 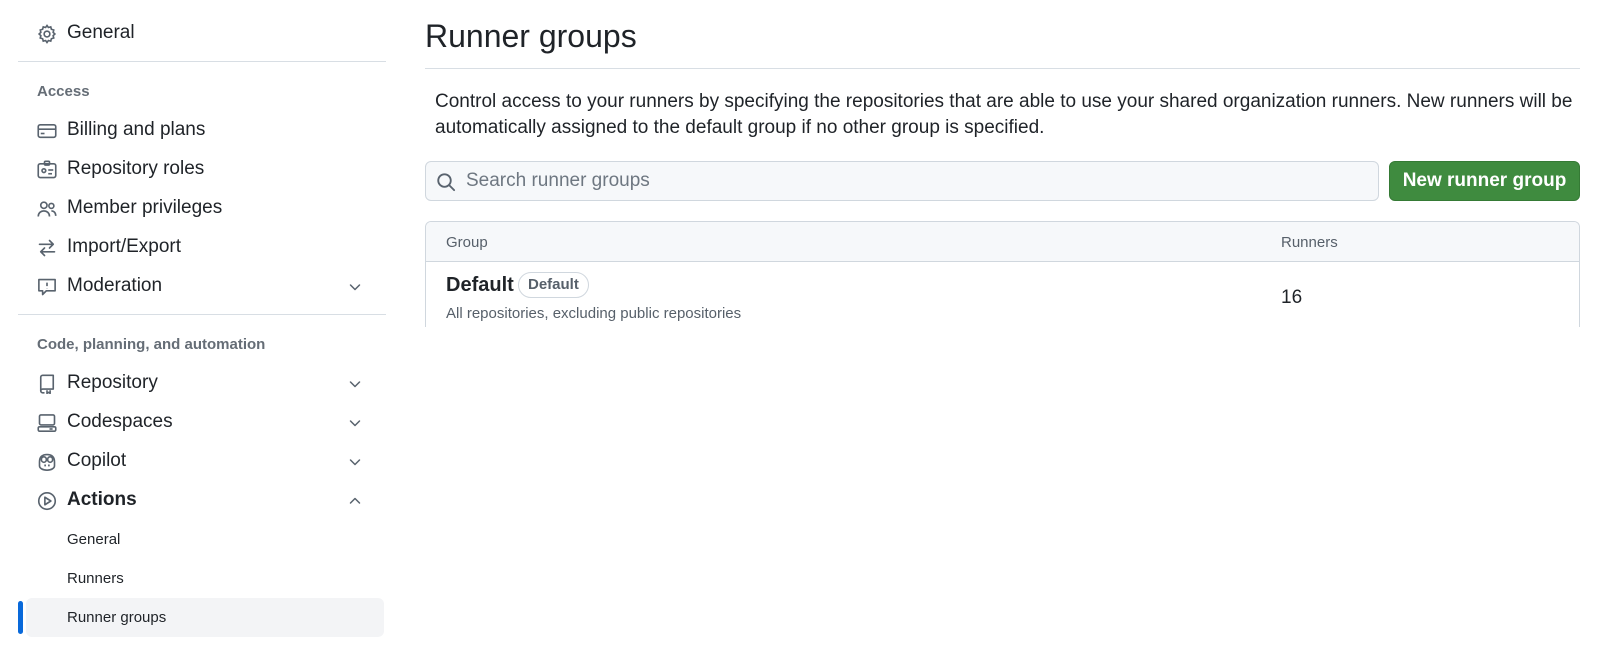 I want to click on sidebar-item-billing: Billing and plans, so click(x=202, y=130).